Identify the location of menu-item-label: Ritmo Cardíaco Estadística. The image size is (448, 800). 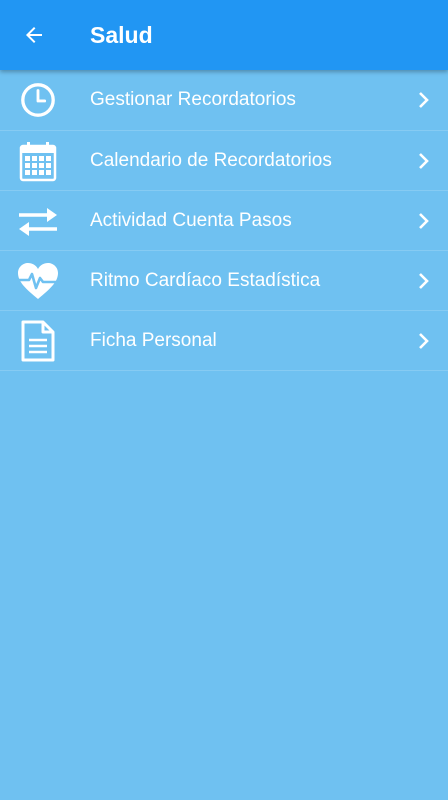
(205, 280).